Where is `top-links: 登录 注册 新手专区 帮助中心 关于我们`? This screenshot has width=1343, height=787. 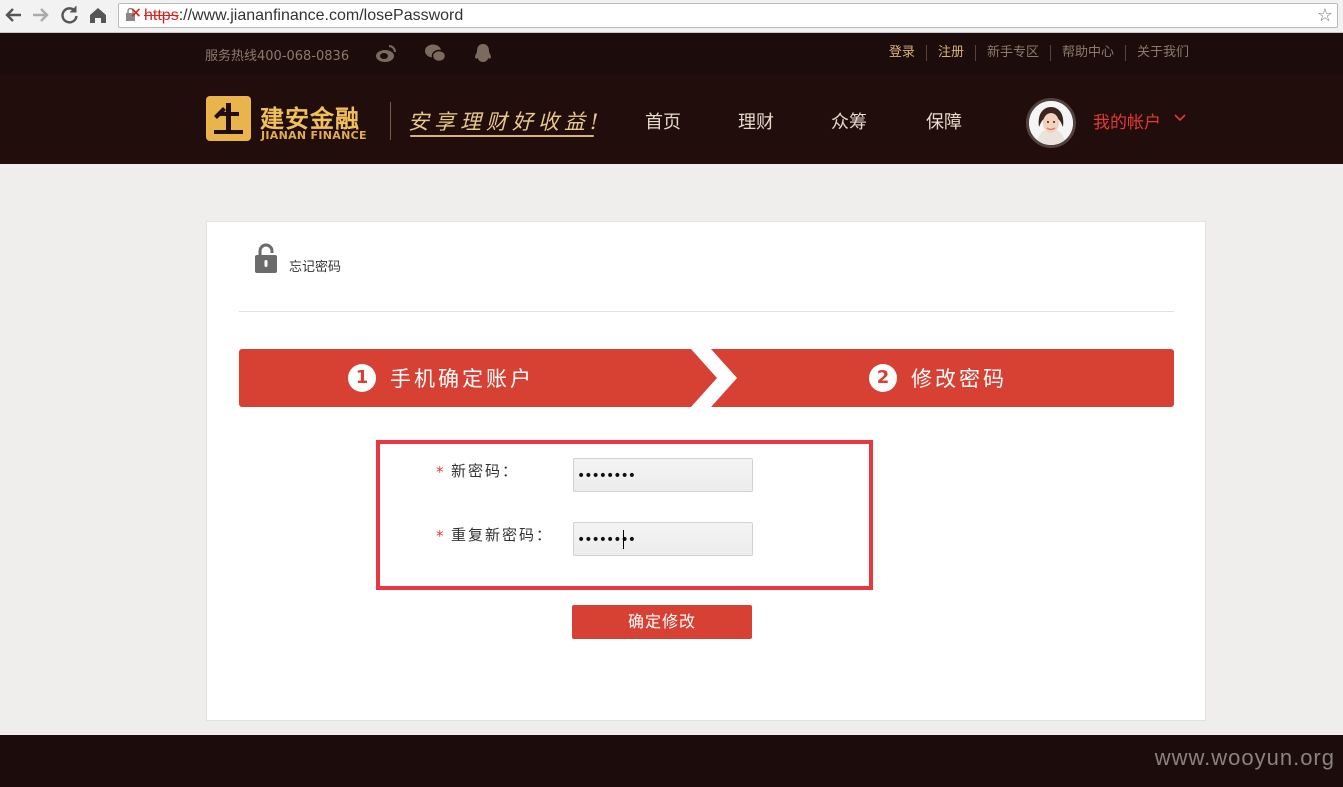 top-links: 登录 注册 新手专区 帮助中心 关于我们 is located at coordinates (1039, 53).